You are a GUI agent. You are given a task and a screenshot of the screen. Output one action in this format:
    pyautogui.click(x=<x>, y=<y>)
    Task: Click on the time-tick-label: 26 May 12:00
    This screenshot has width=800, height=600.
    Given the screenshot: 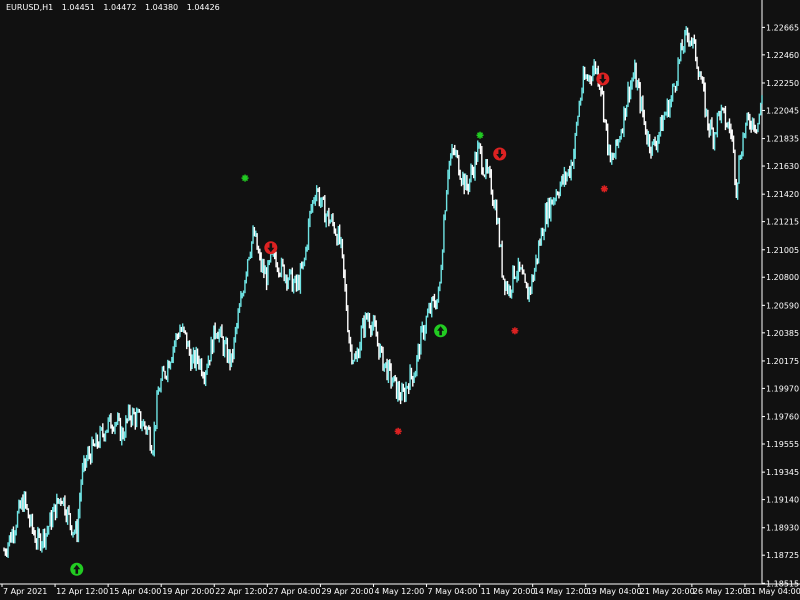 What is the action you would take?
    pyautogui.click(x=720, y=591)
    